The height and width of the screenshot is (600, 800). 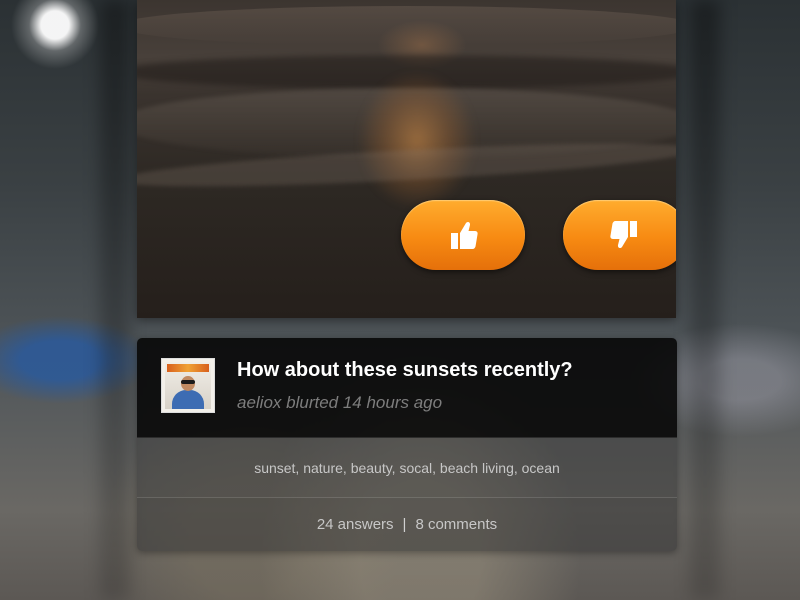 I want to click on avatar-image, so click(x=188, y=385).